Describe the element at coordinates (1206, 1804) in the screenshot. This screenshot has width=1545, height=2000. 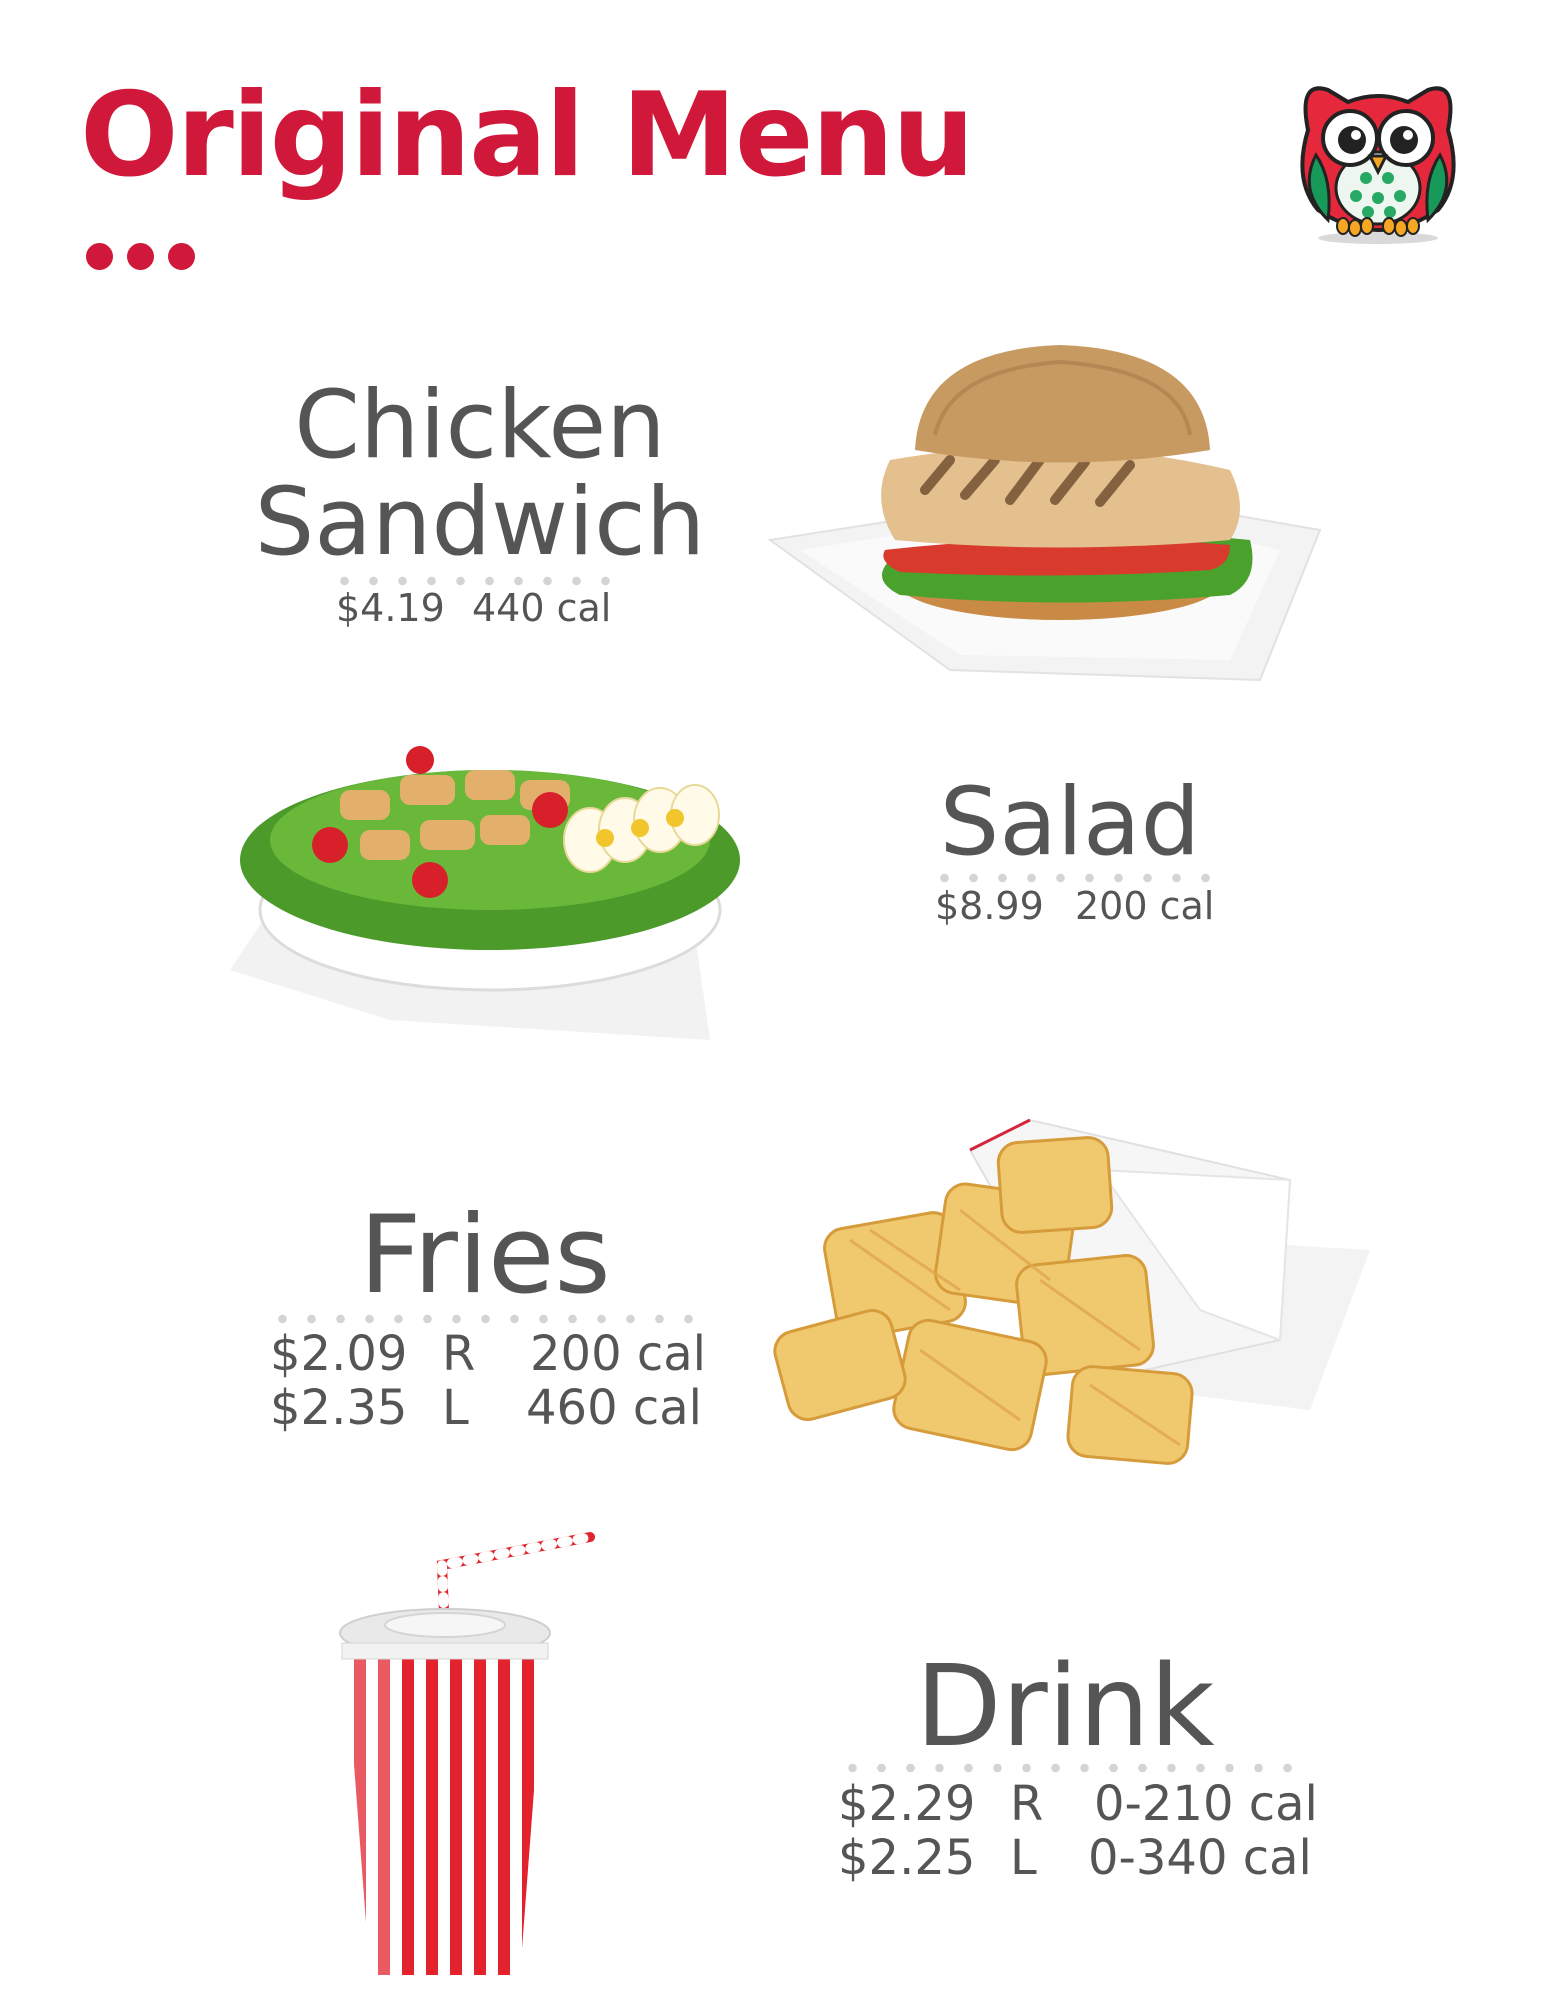
I see `calories: 0-210 cal` at that location.